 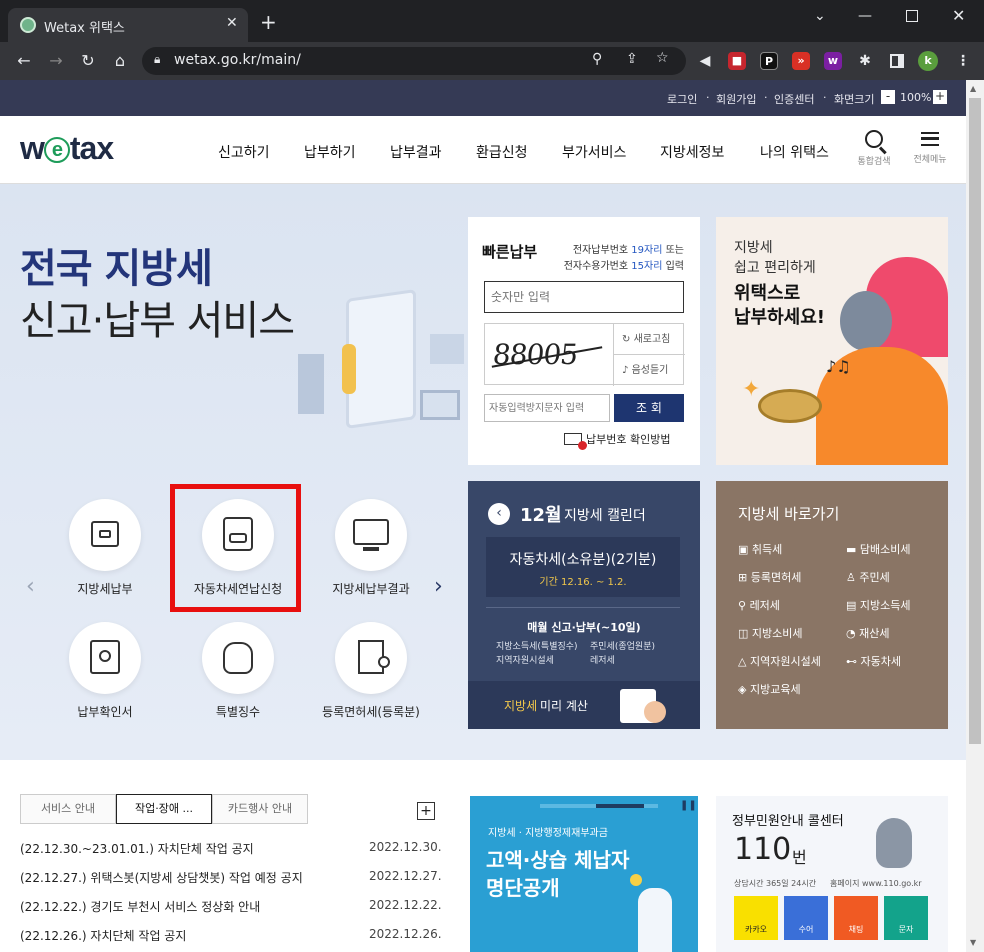 What do you see at coordinates (105, 588) in the screenshot?
I see `tax-payment-label: 지방세납부` at bounding box center [105, 588].